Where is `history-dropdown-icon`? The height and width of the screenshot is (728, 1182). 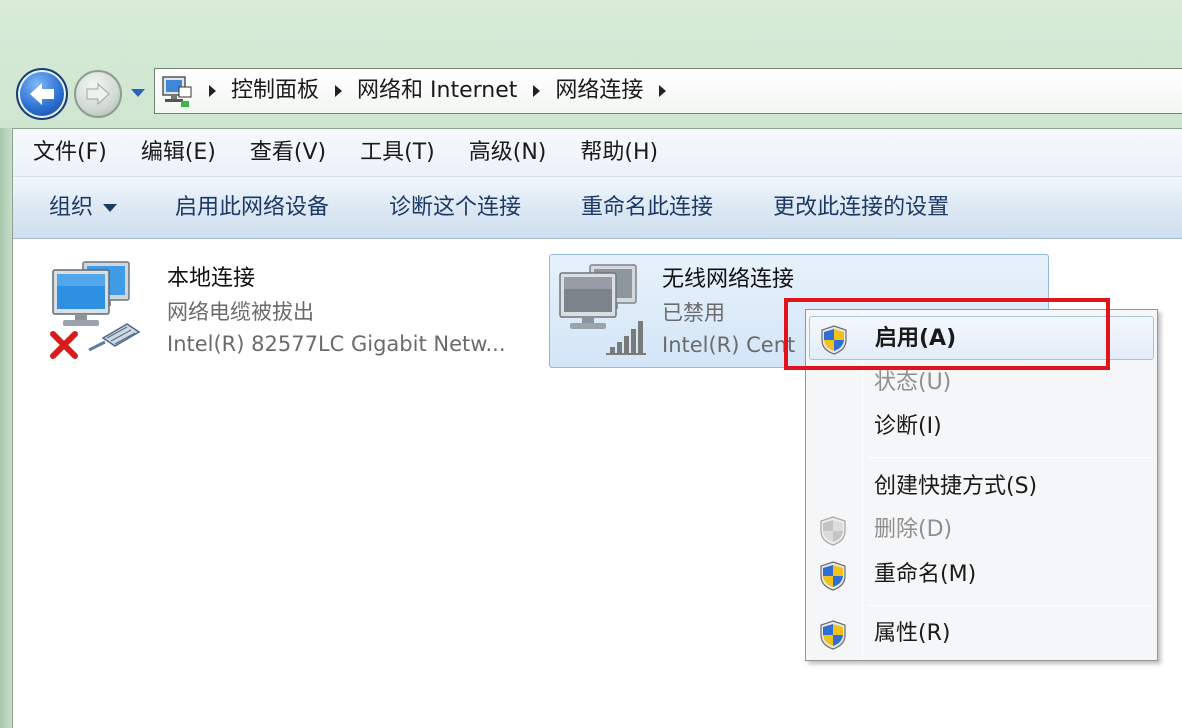 history-dropdown-icon is located at coordinates (138, 93).